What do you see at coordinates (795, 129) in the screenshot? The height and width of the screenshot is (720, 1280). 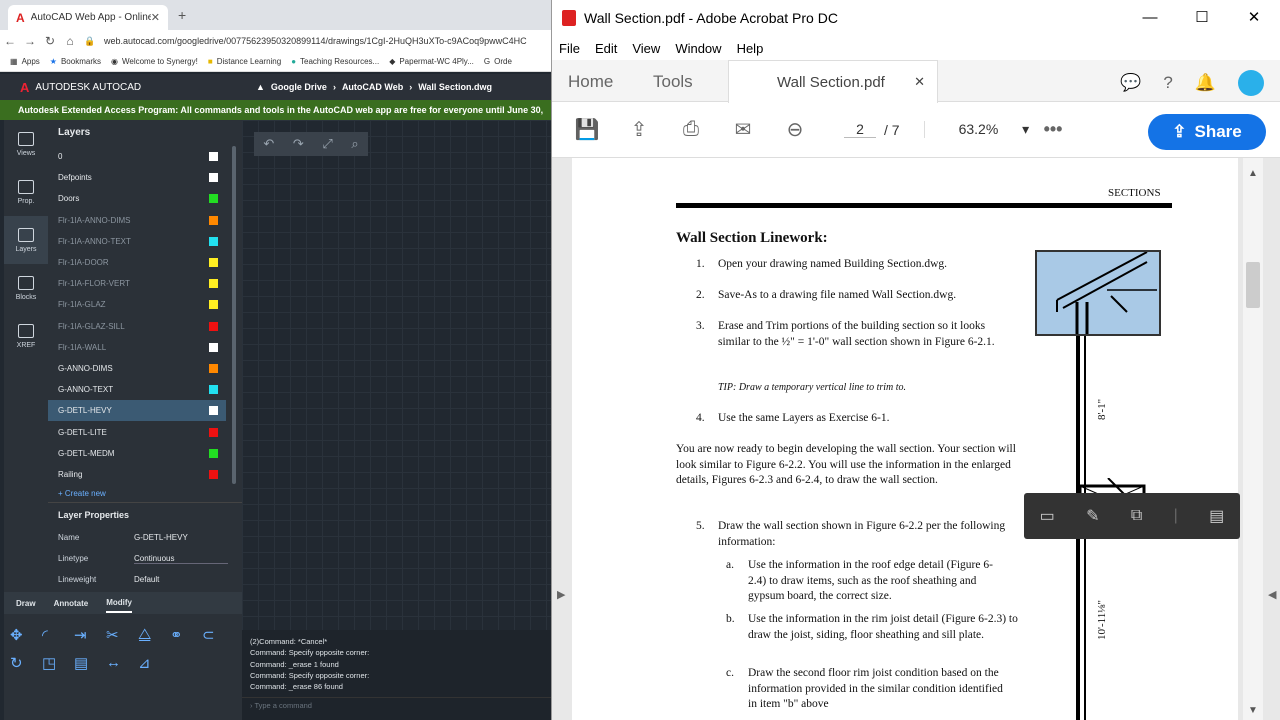 I see `zoom-out-icon: ⊖` at bounding box center [795, 129].